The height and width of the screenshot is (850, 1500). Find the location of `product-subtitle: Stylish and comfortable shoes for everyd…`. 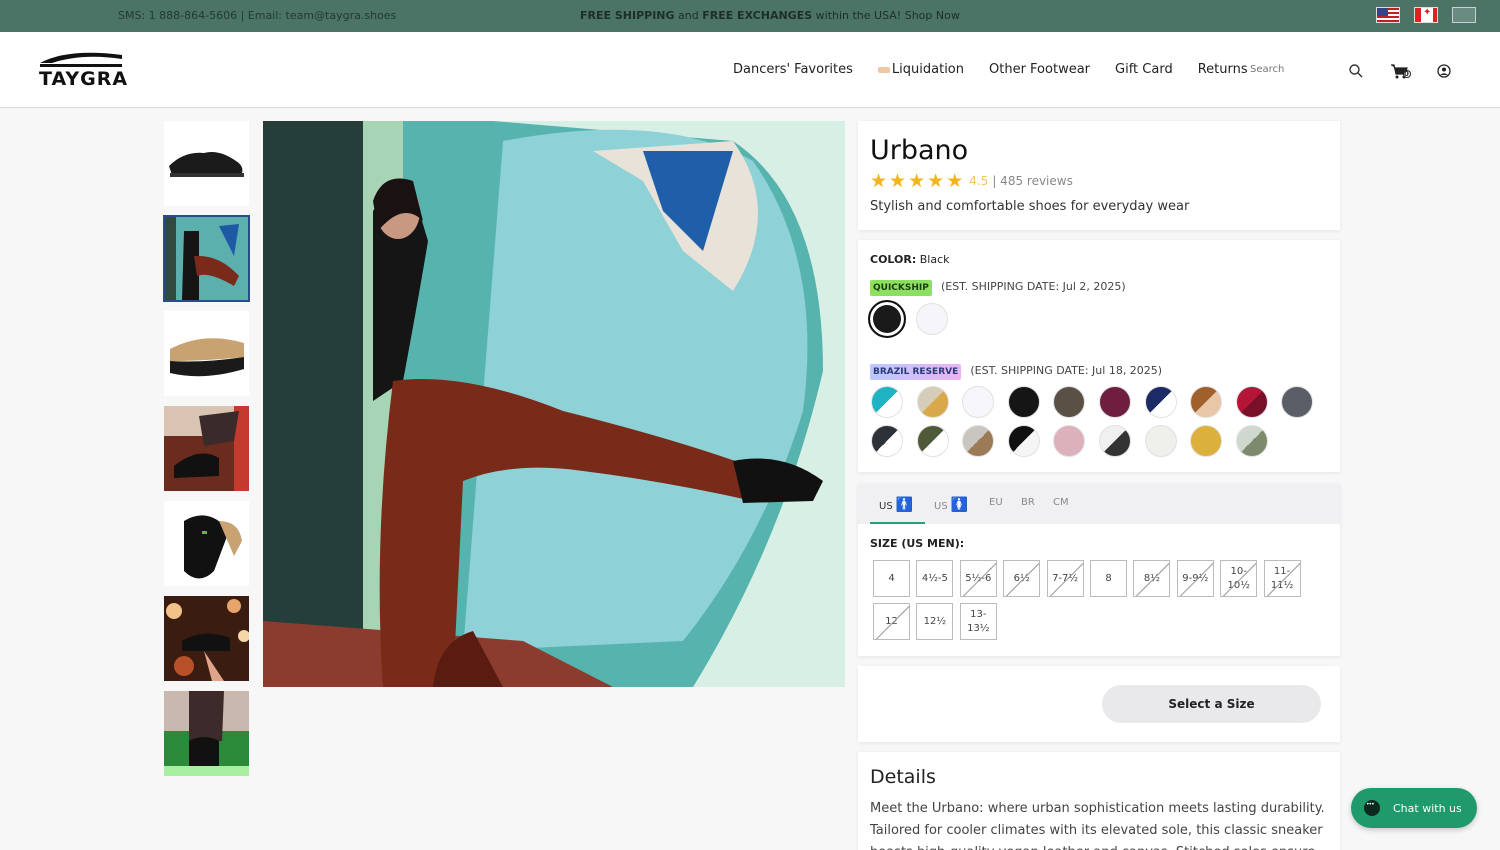

product-subtitle: Stylish and comfortable shoes for everyd… is located at coordinates (1030, 206).